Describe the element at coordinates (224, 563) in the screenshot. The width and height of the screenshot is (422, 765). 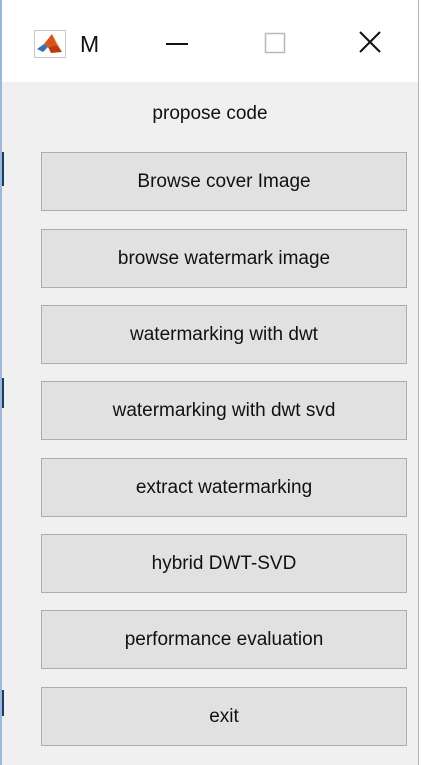
I see `hybrid-dwt-svd-button: hybrid DWT-SVD` at that location.